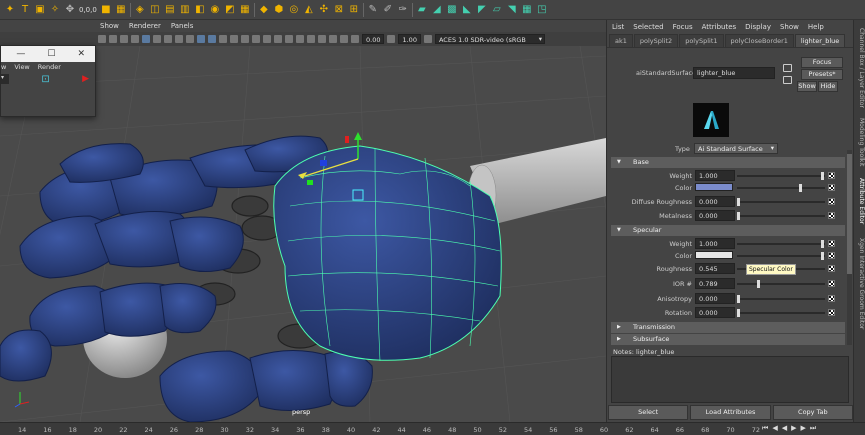 The width and height of the screenshot is (865, 435). What do you see at coordinates (787, 68) in the screenshot?
I see `input-connection-icon` at bounding box center [787, 68].